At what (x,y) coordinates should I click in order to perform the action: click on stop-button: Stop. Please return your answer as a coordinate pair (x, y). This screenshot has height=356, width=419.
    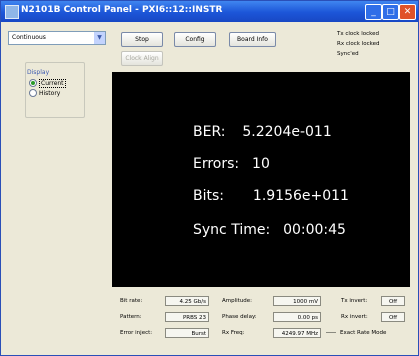
    Looking at the image, I should click on (142, 39).